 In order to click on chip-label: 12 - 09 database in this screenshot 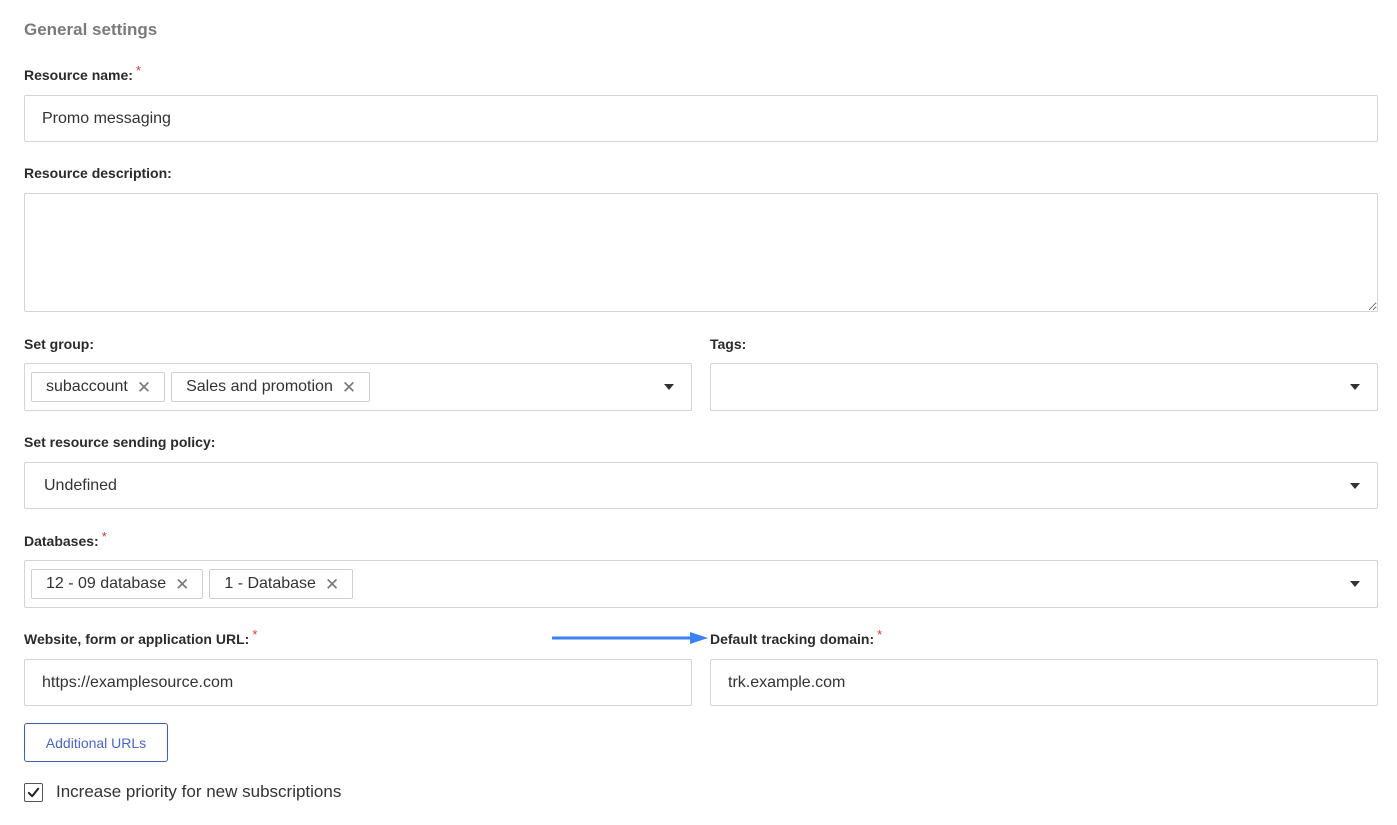, I will do `click(106, 583)`.